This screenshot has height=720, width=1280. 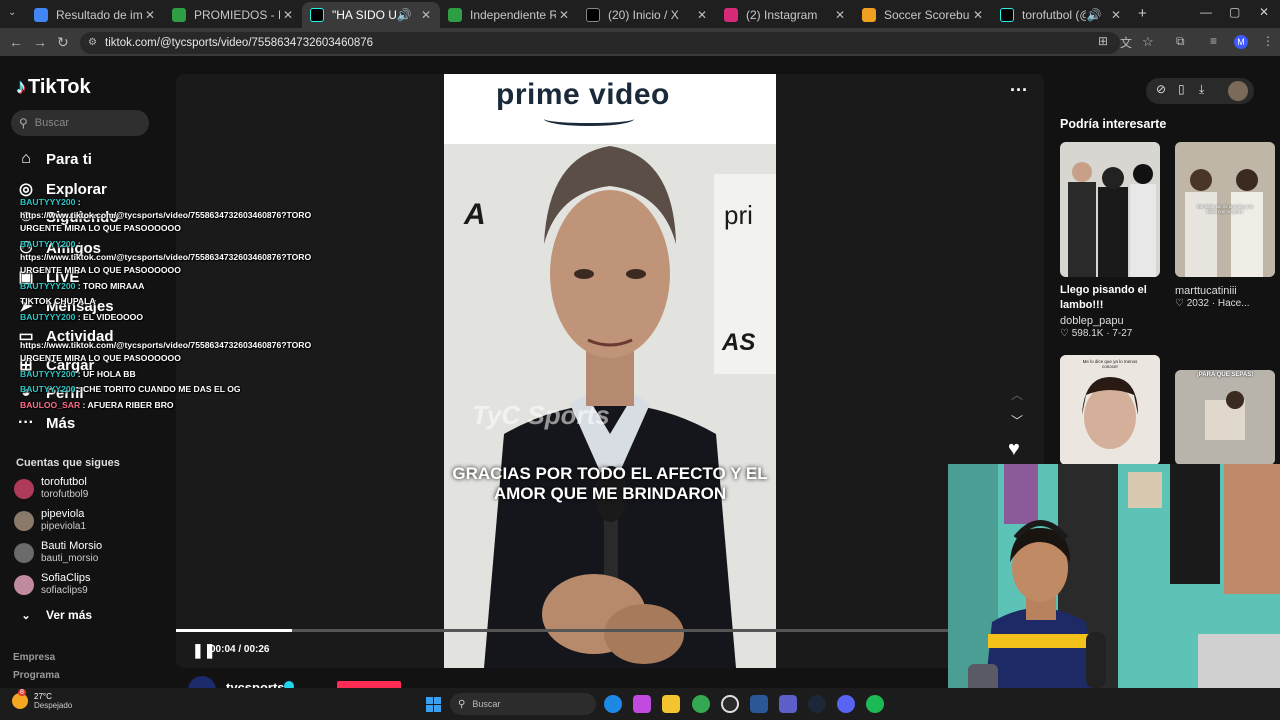 I want to click on site-info-icon: ⚙, so click(x=92, y=43).